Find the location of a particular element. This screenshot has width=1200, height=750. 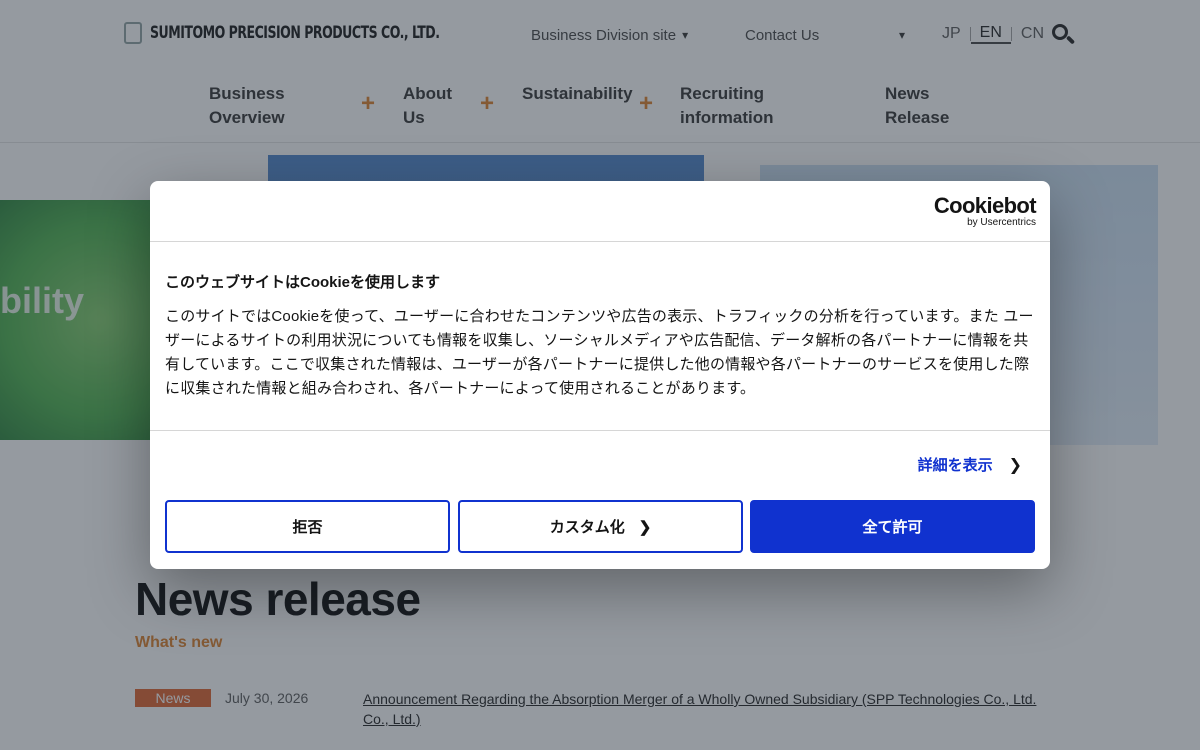

dialog-header: Cookiebot by Usercentrics is located at coordinates (600, 211).